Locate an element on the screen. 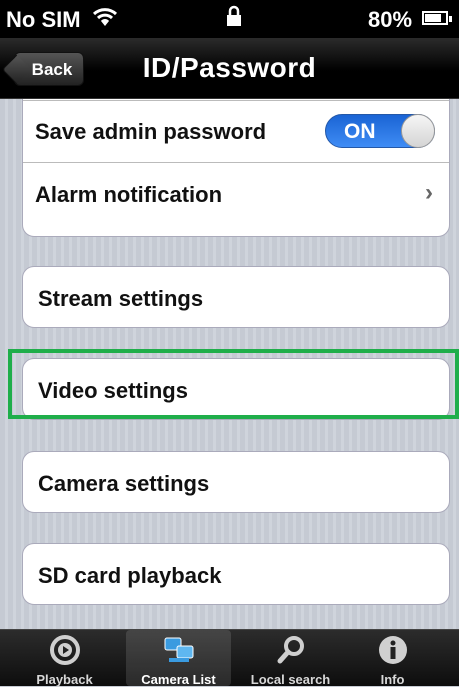 The image size is (459, 687). toggle-on-label: ON is located at coordinates (360, 131).